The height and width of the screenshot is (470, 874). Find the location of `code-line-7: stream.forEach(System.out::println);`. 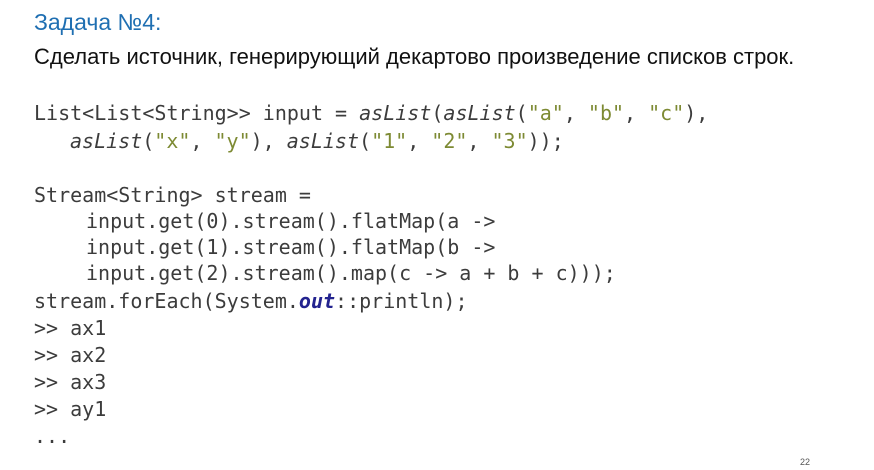

code-line-7: stream.forEach(System.out::println); is located at coordinates (250, 301).